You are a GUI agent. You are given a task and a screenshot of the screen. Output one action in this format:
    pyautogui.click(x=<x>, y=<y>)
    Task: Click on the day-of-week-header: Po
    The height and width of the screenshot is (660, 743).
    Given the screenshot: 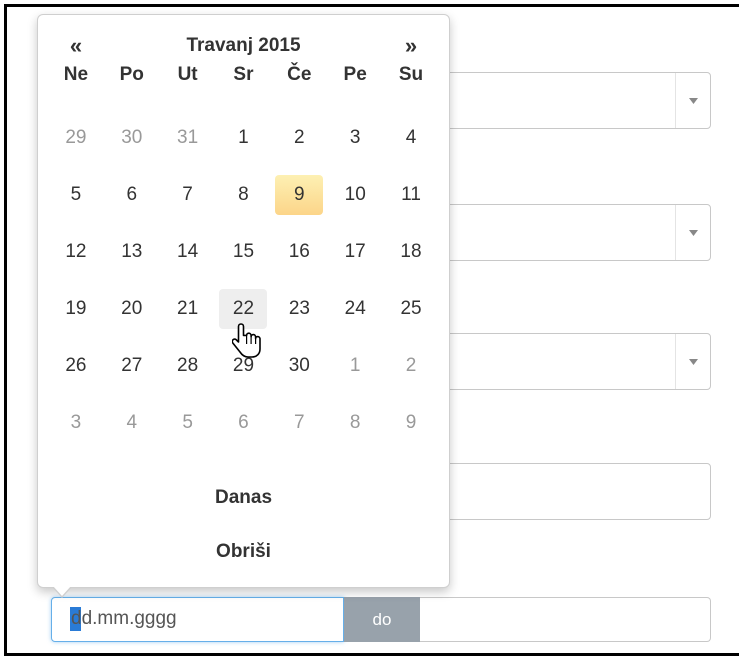 What is the action you would take?
    pyautogui.click(x=131, y=74)
    